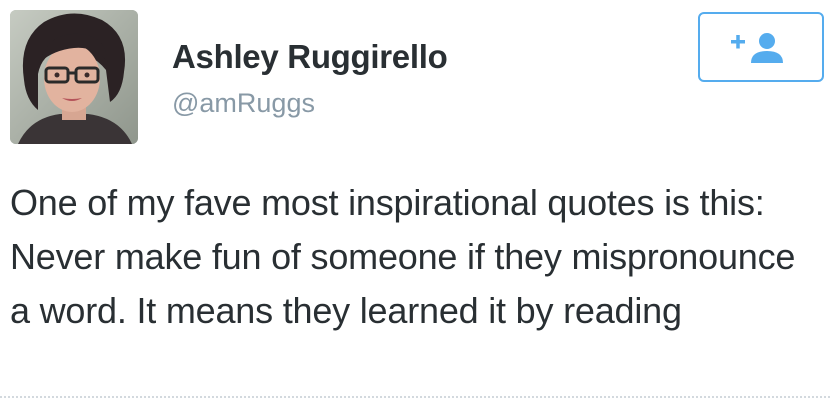 The width and height of the screenshot is (830, 408). I want to click on author-avatar, so click(74, 77).